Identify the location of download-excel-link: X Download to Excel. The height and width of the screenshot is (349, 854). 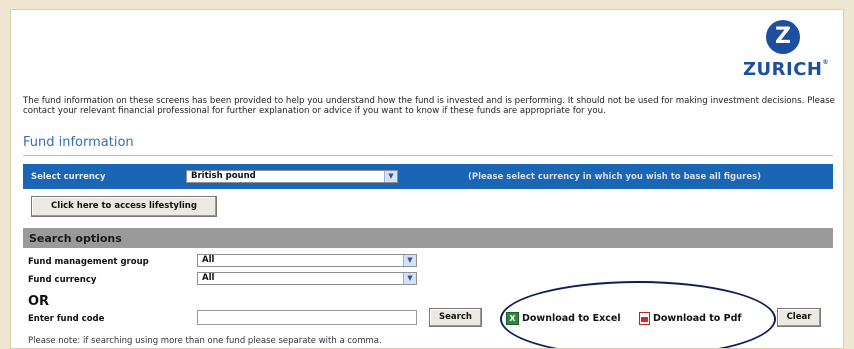
(563, 318).